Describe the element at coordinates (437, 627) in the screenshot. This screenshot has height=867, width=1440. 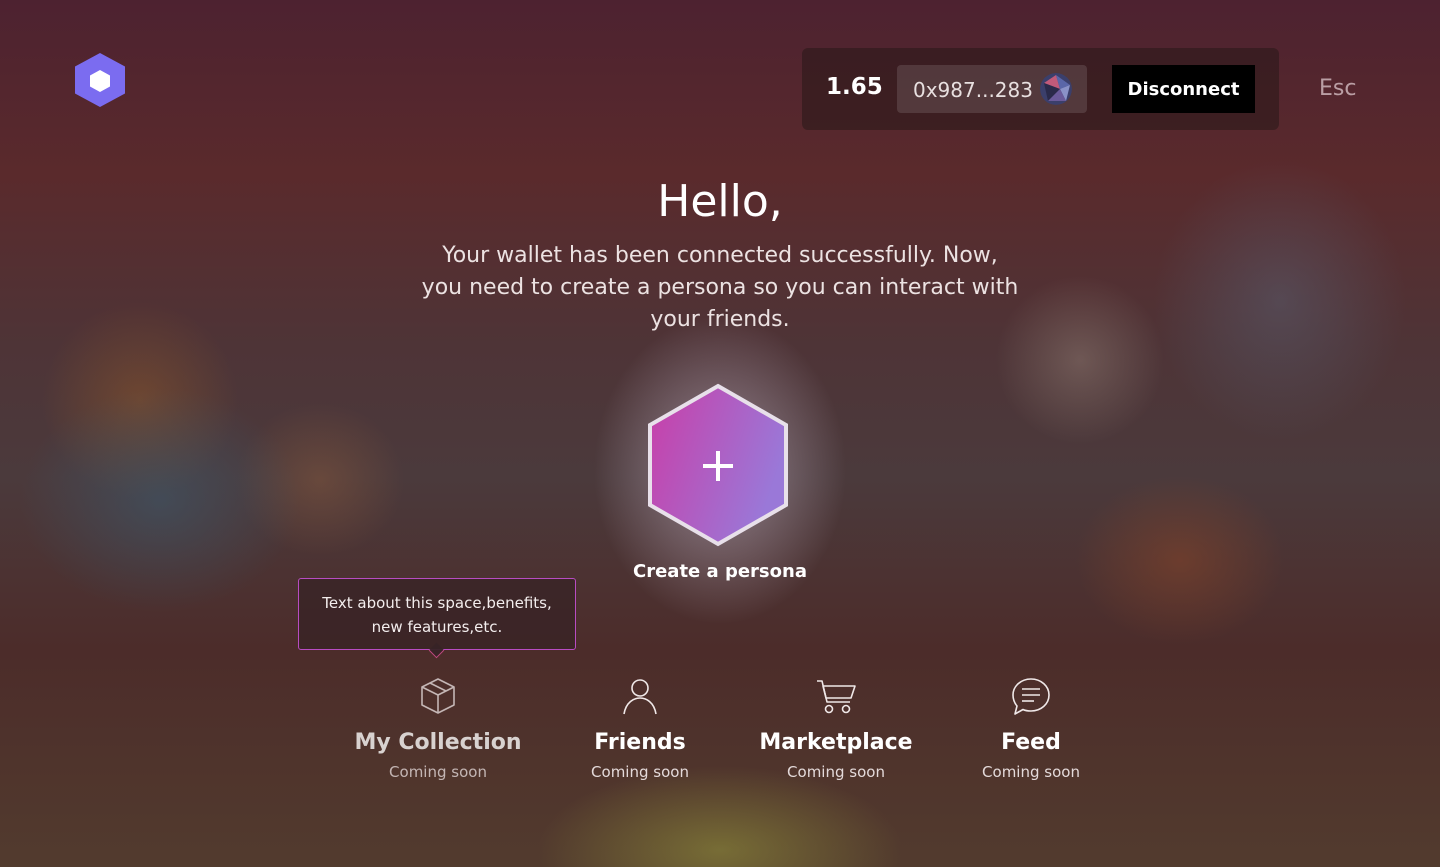
I see `tooltip-text-line2: new features,etc.` at that location.